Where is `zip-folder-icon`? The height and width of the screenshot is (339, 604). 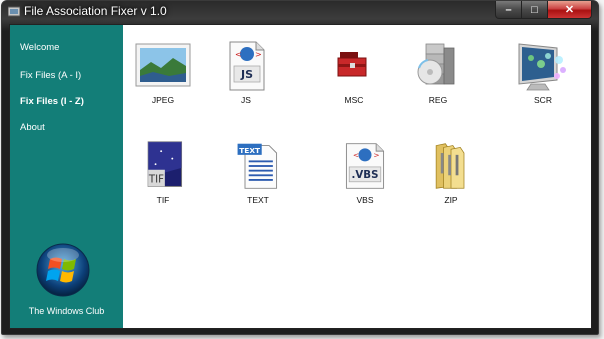 zip-folder-icon is located at coordinates (450, 166).